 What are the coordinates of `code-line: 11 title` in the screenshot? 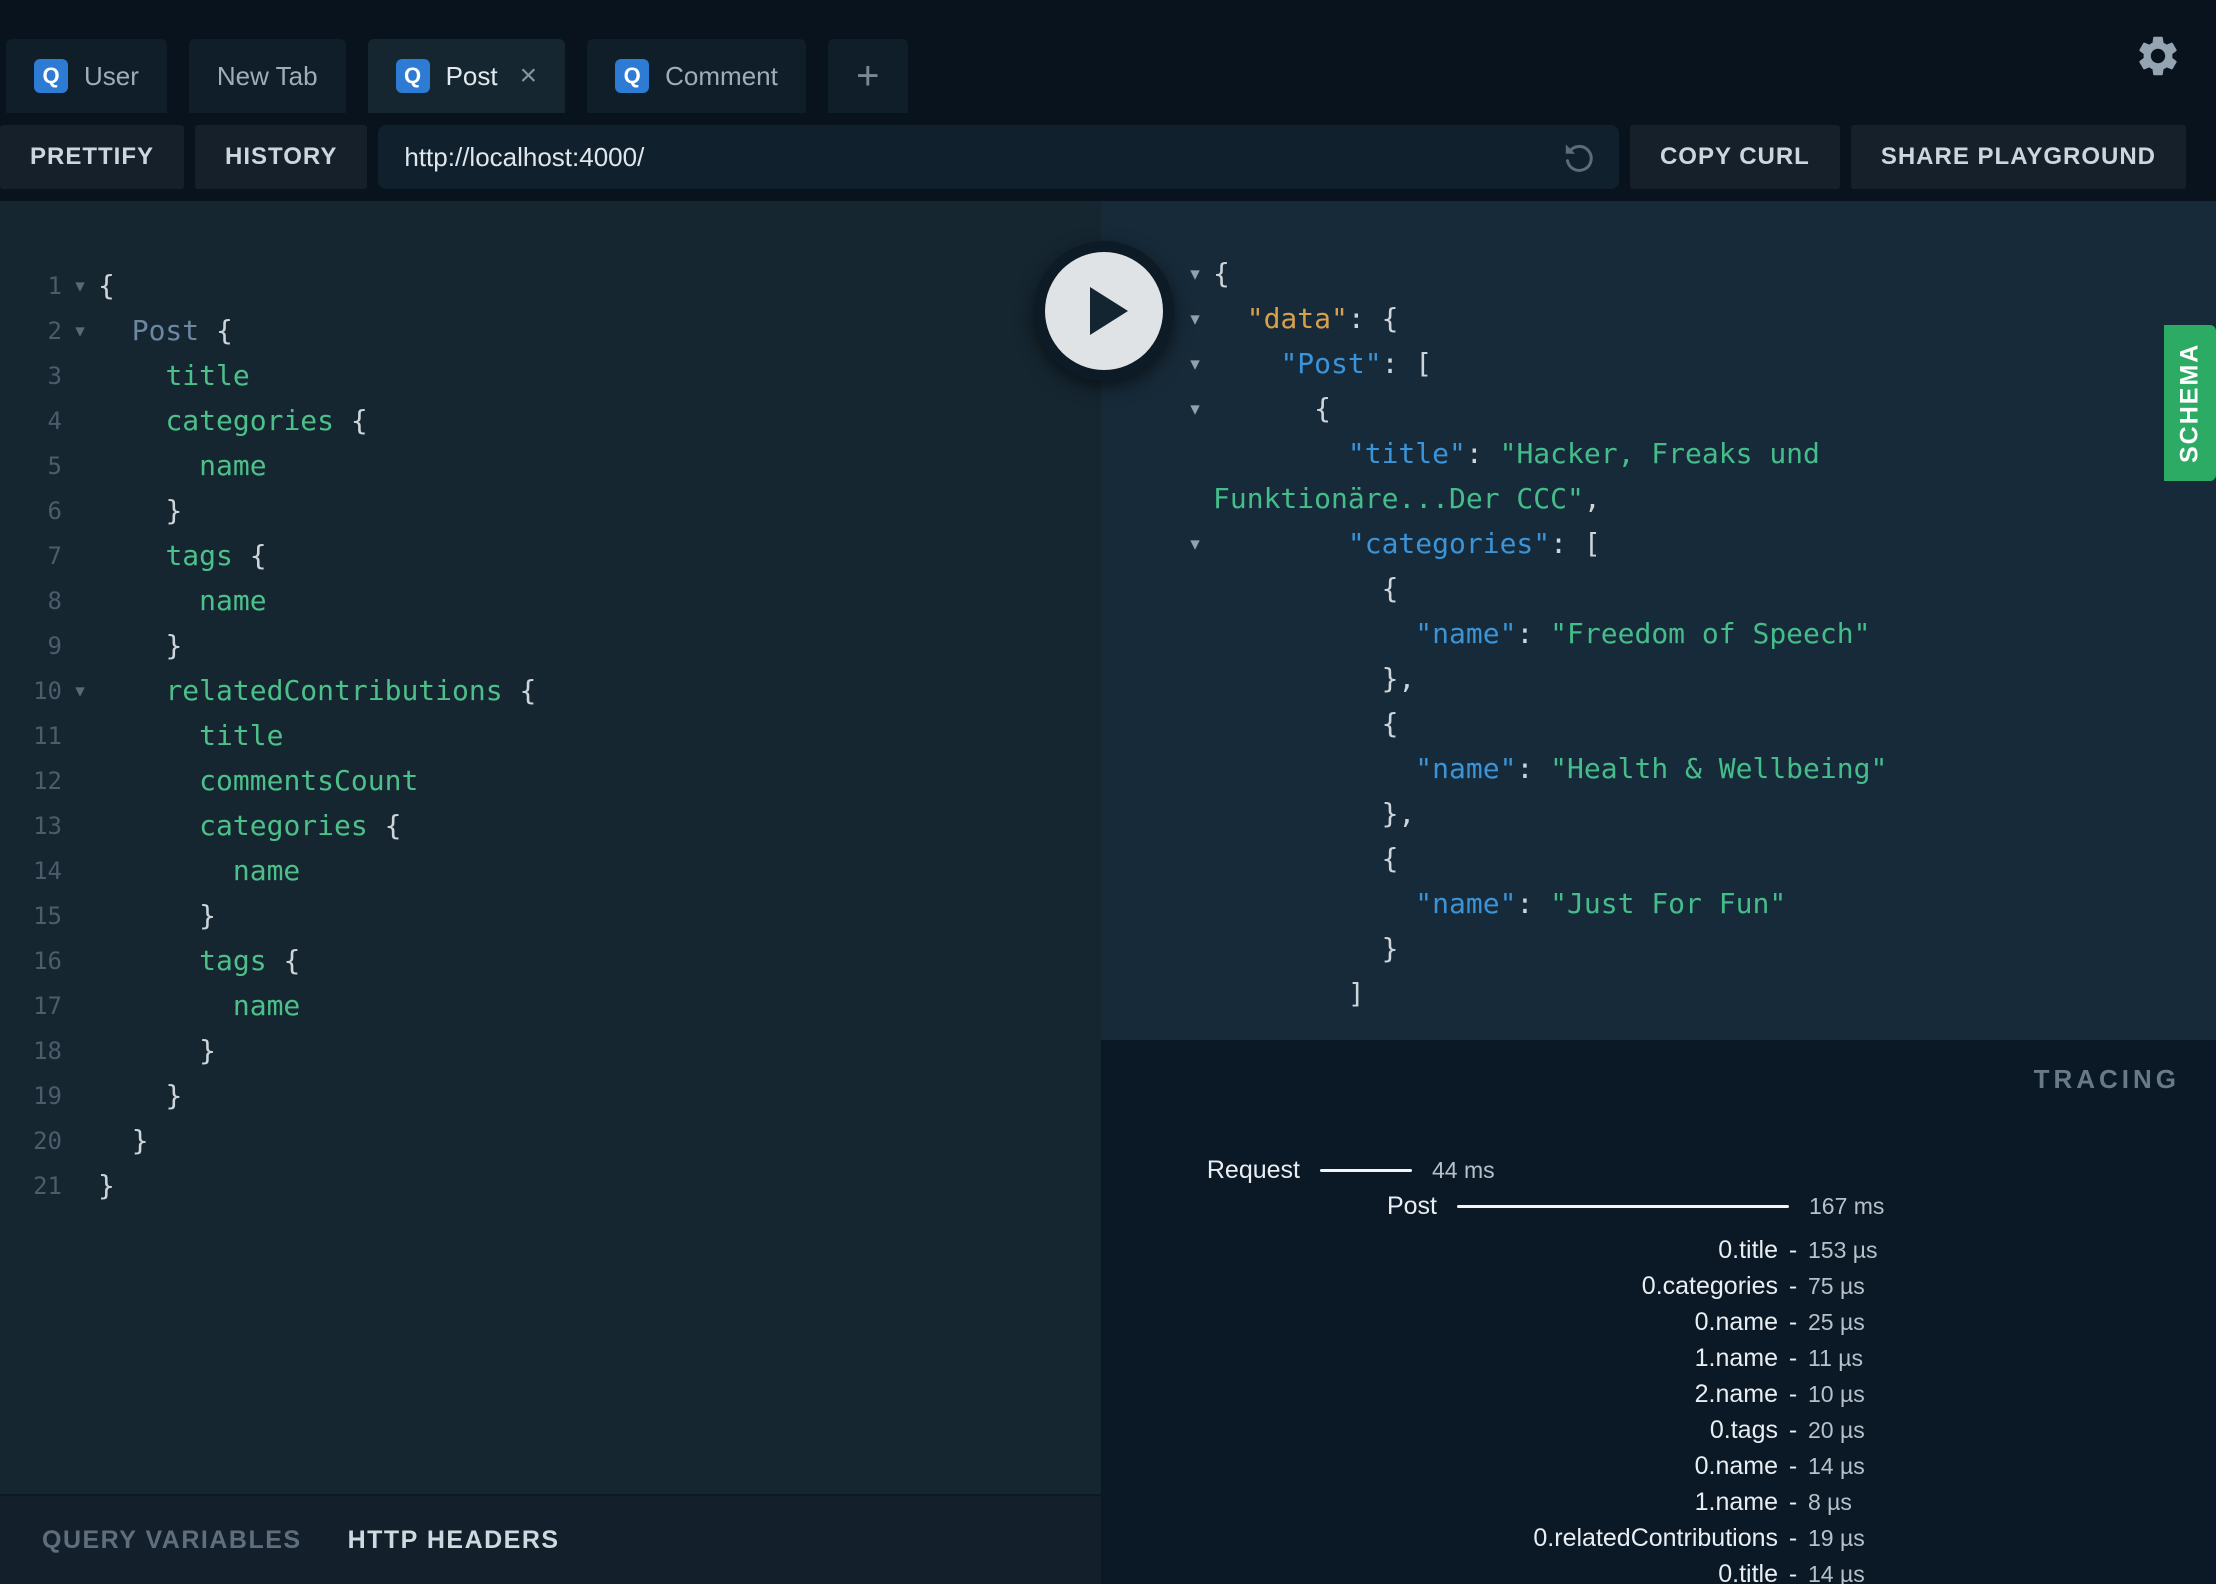 It's located at (550, 735).